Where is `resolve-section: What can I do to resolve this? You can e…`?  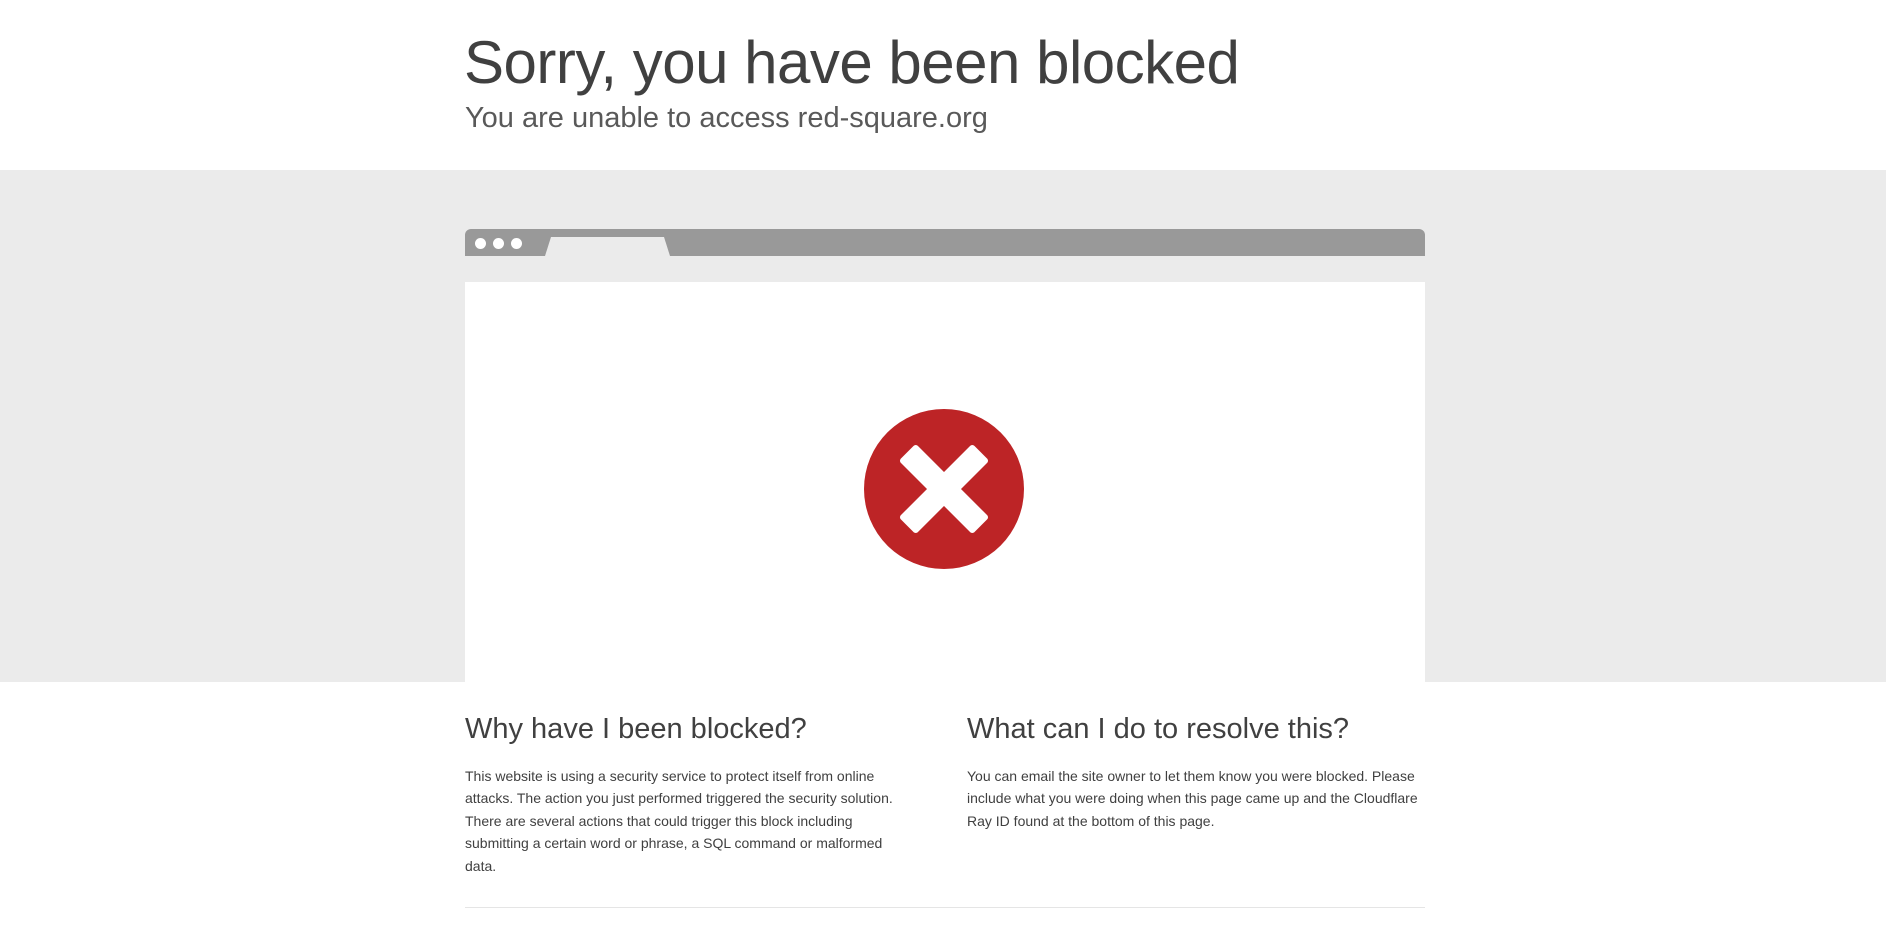
resolve-section: What can I do to resolve this? You can e… is located at coordinates (1197, 772).